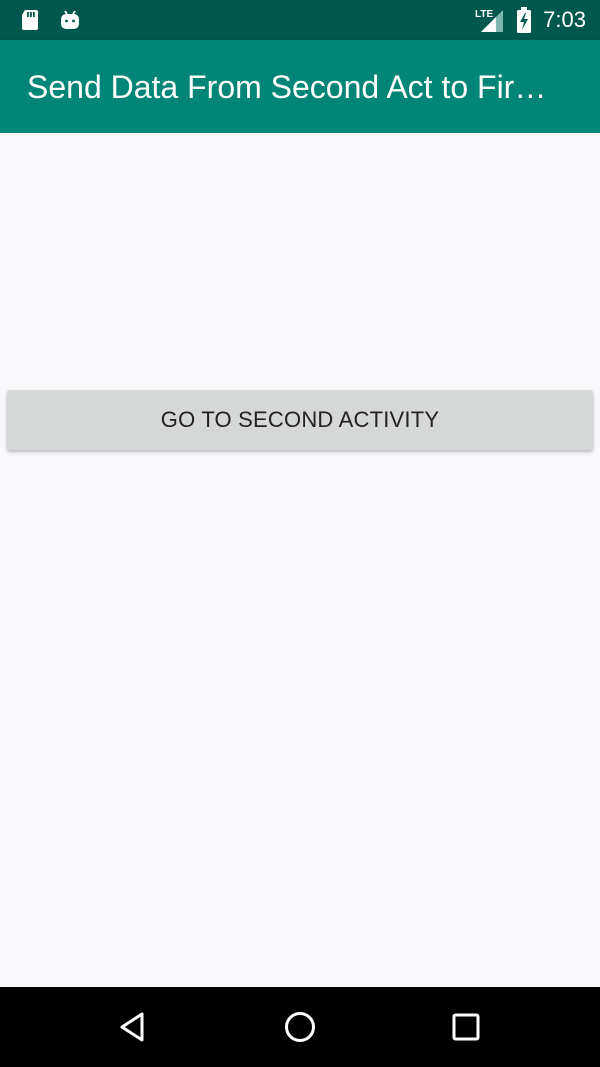 The width and height of the screenshot is (600, 1067). I want to click on navigation-bar, so click(300, 1027).